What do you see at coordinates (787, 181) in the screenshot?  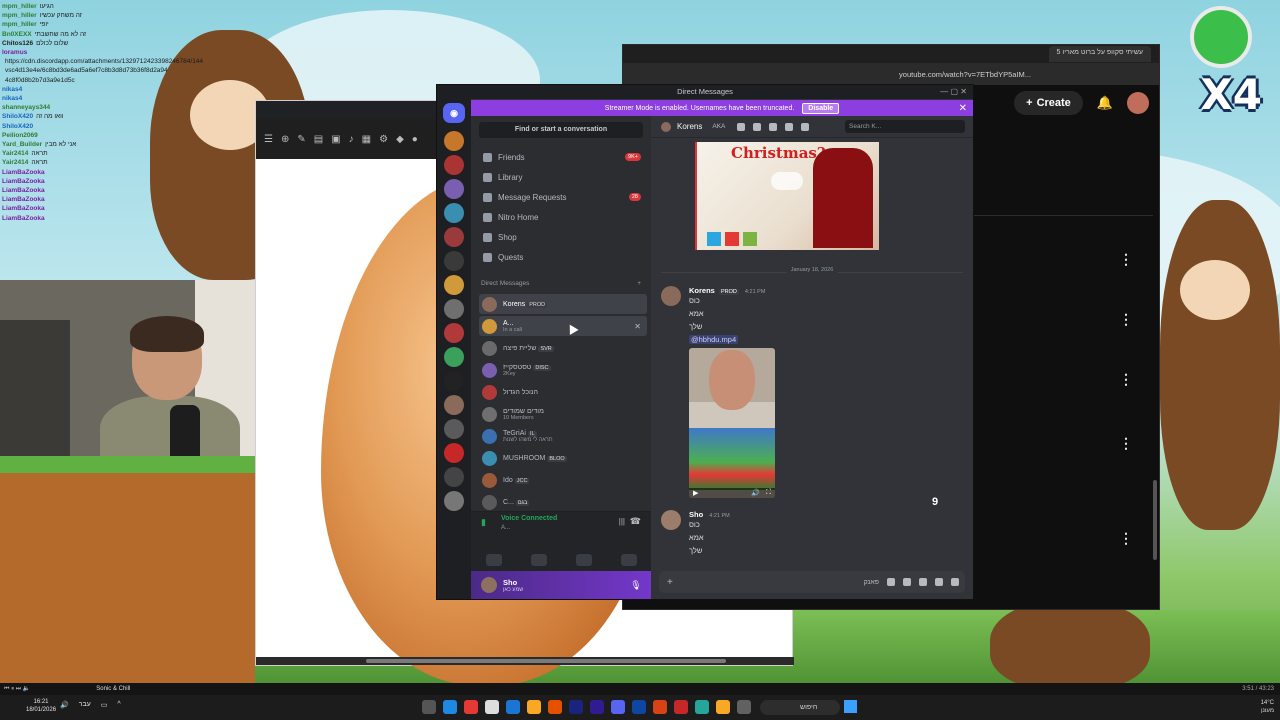 I see `play-icon` at bounding box center [787, 181].